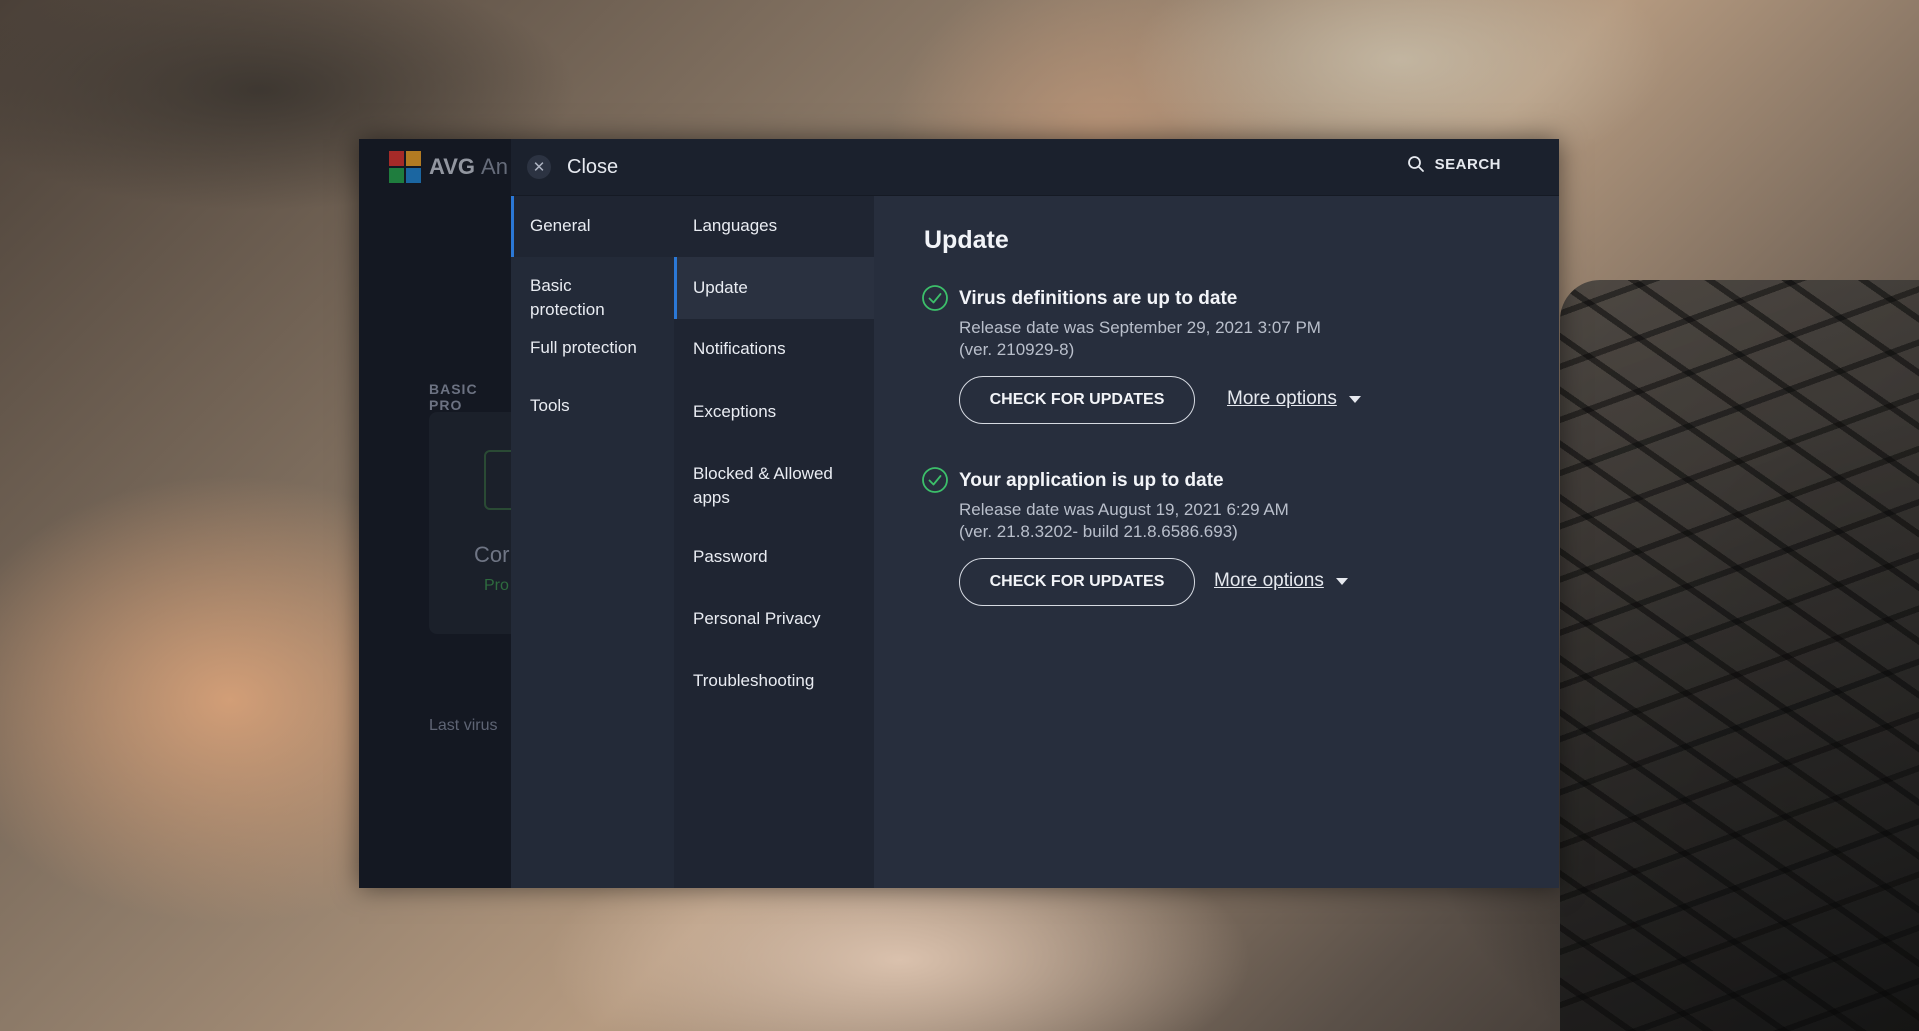  Describe the element at coordinates (494, 166) in the screenshot. I see `logo-subtext: An` at that location.